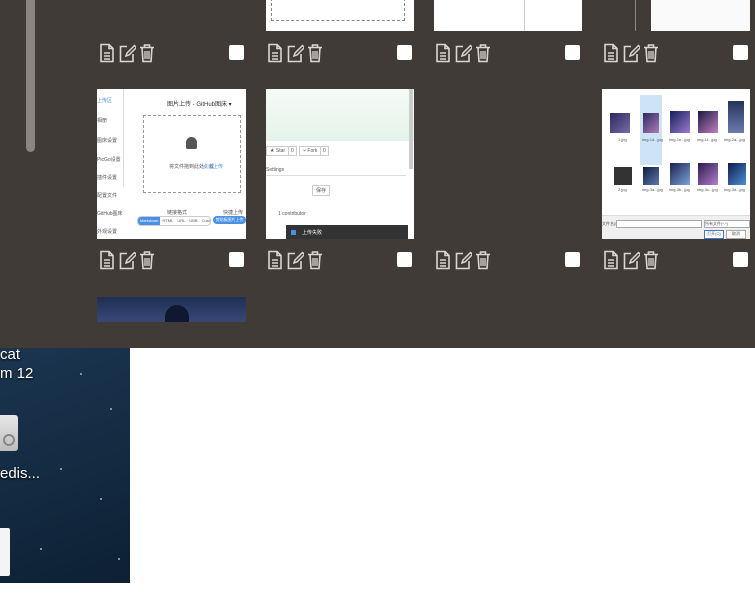 Image resolution: width=755 pixels, height=602 pixels. Describe the element at coordinates (168, 220) in the screenshot. I see `format-option: HTML` at that location.